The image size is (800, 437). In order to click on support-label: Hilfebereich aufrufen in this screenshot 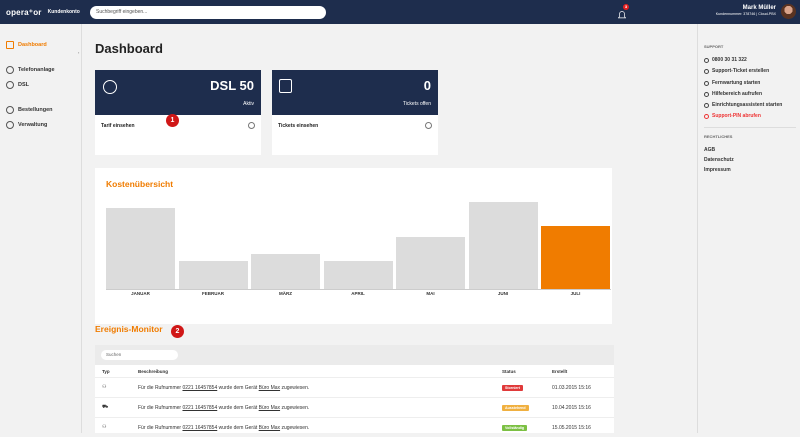, I will do `click(737, 94)`.